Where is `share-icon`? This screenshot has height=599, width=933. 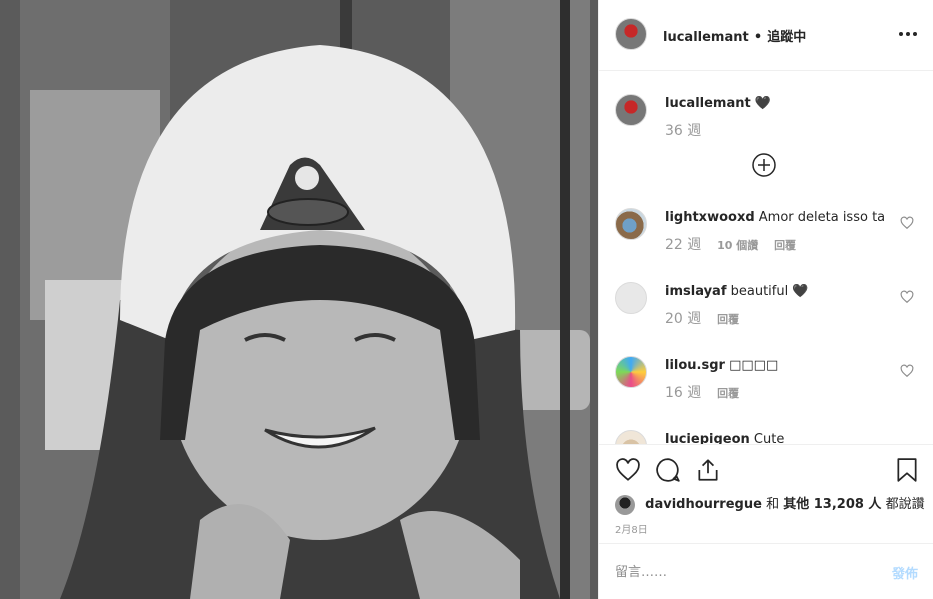
share-icon is located at coordinates (708, 470).